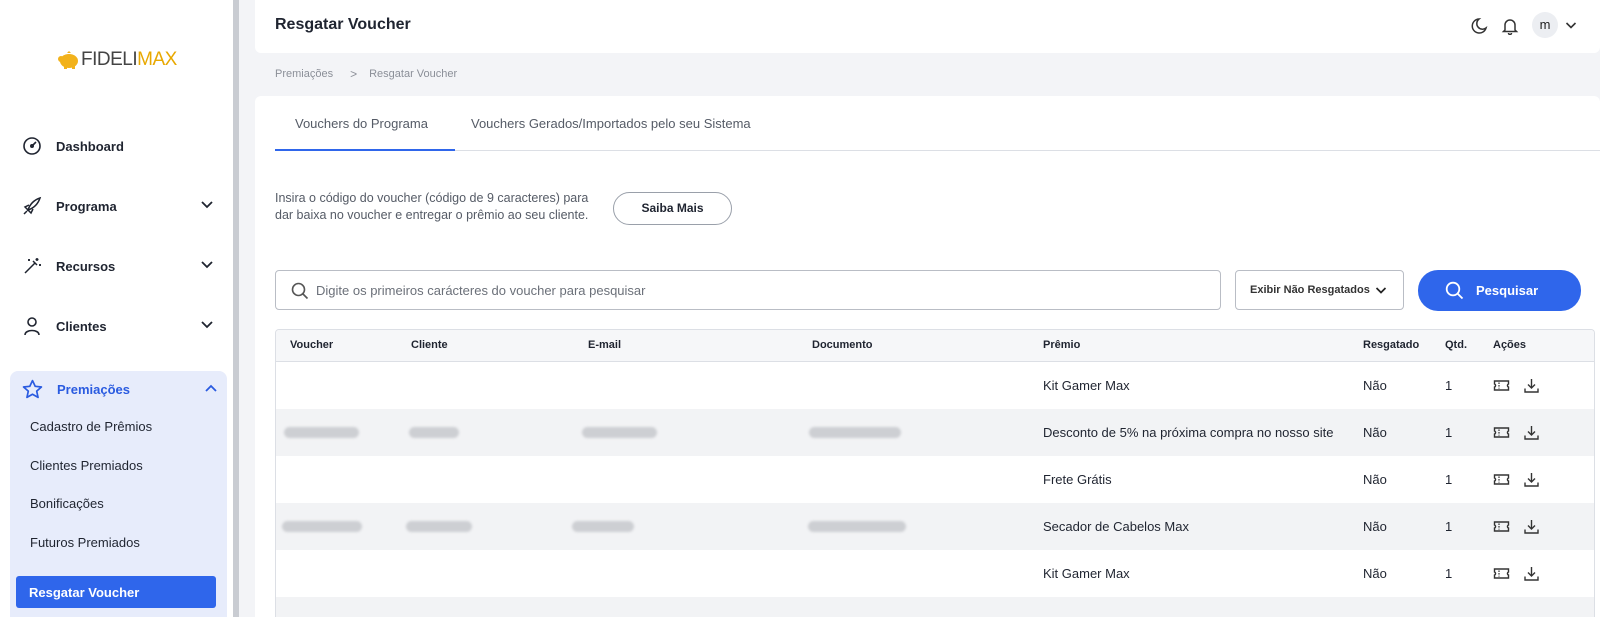  What do you see at coordinates (90, 146) in the screenshot?
I see `sidebar-item-label: Dashboard` at bounding box center [90, 146].